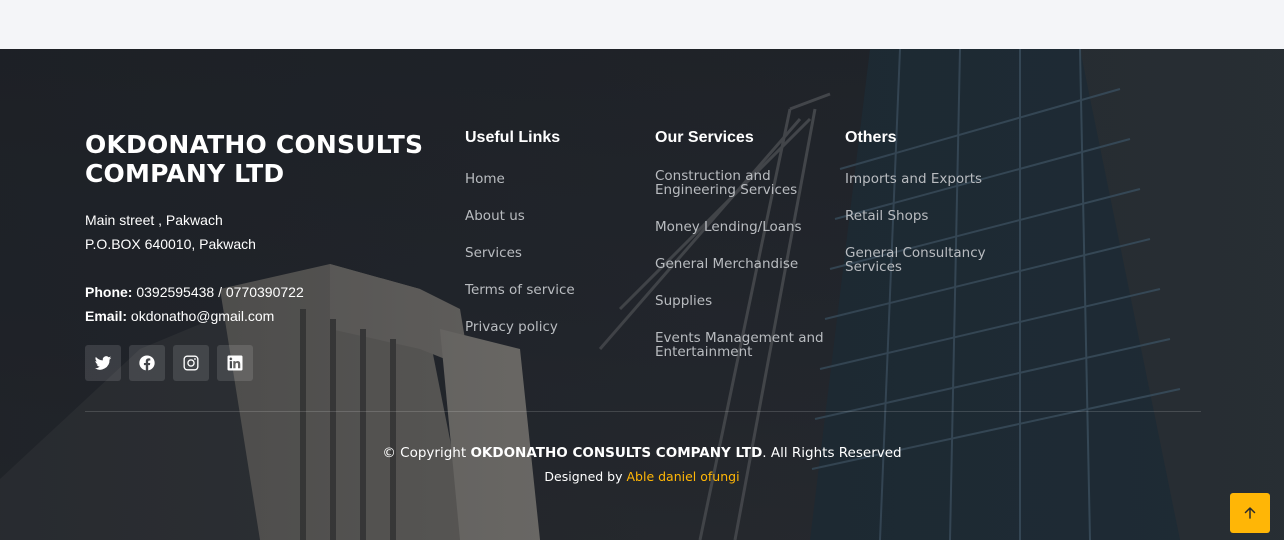  Describe the element at coordinates (643, 24) in the screenshot. I see `page-top-area` at that location.